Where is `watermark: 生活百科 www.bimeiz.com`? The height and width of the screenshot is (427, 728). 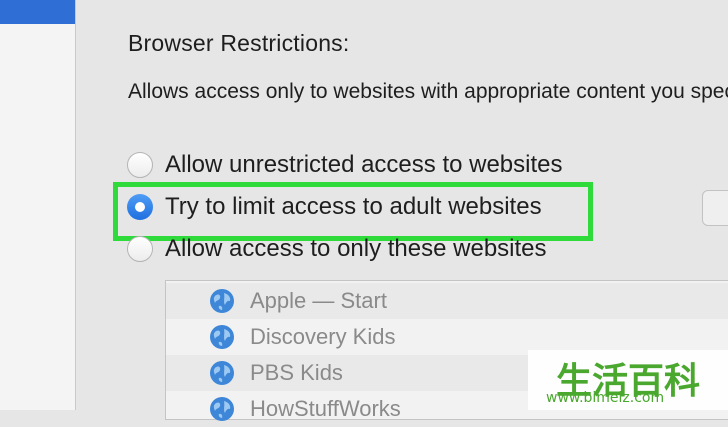 watermark: 生活百科 www.bimeiz.com is located at coordinates (628, 380).